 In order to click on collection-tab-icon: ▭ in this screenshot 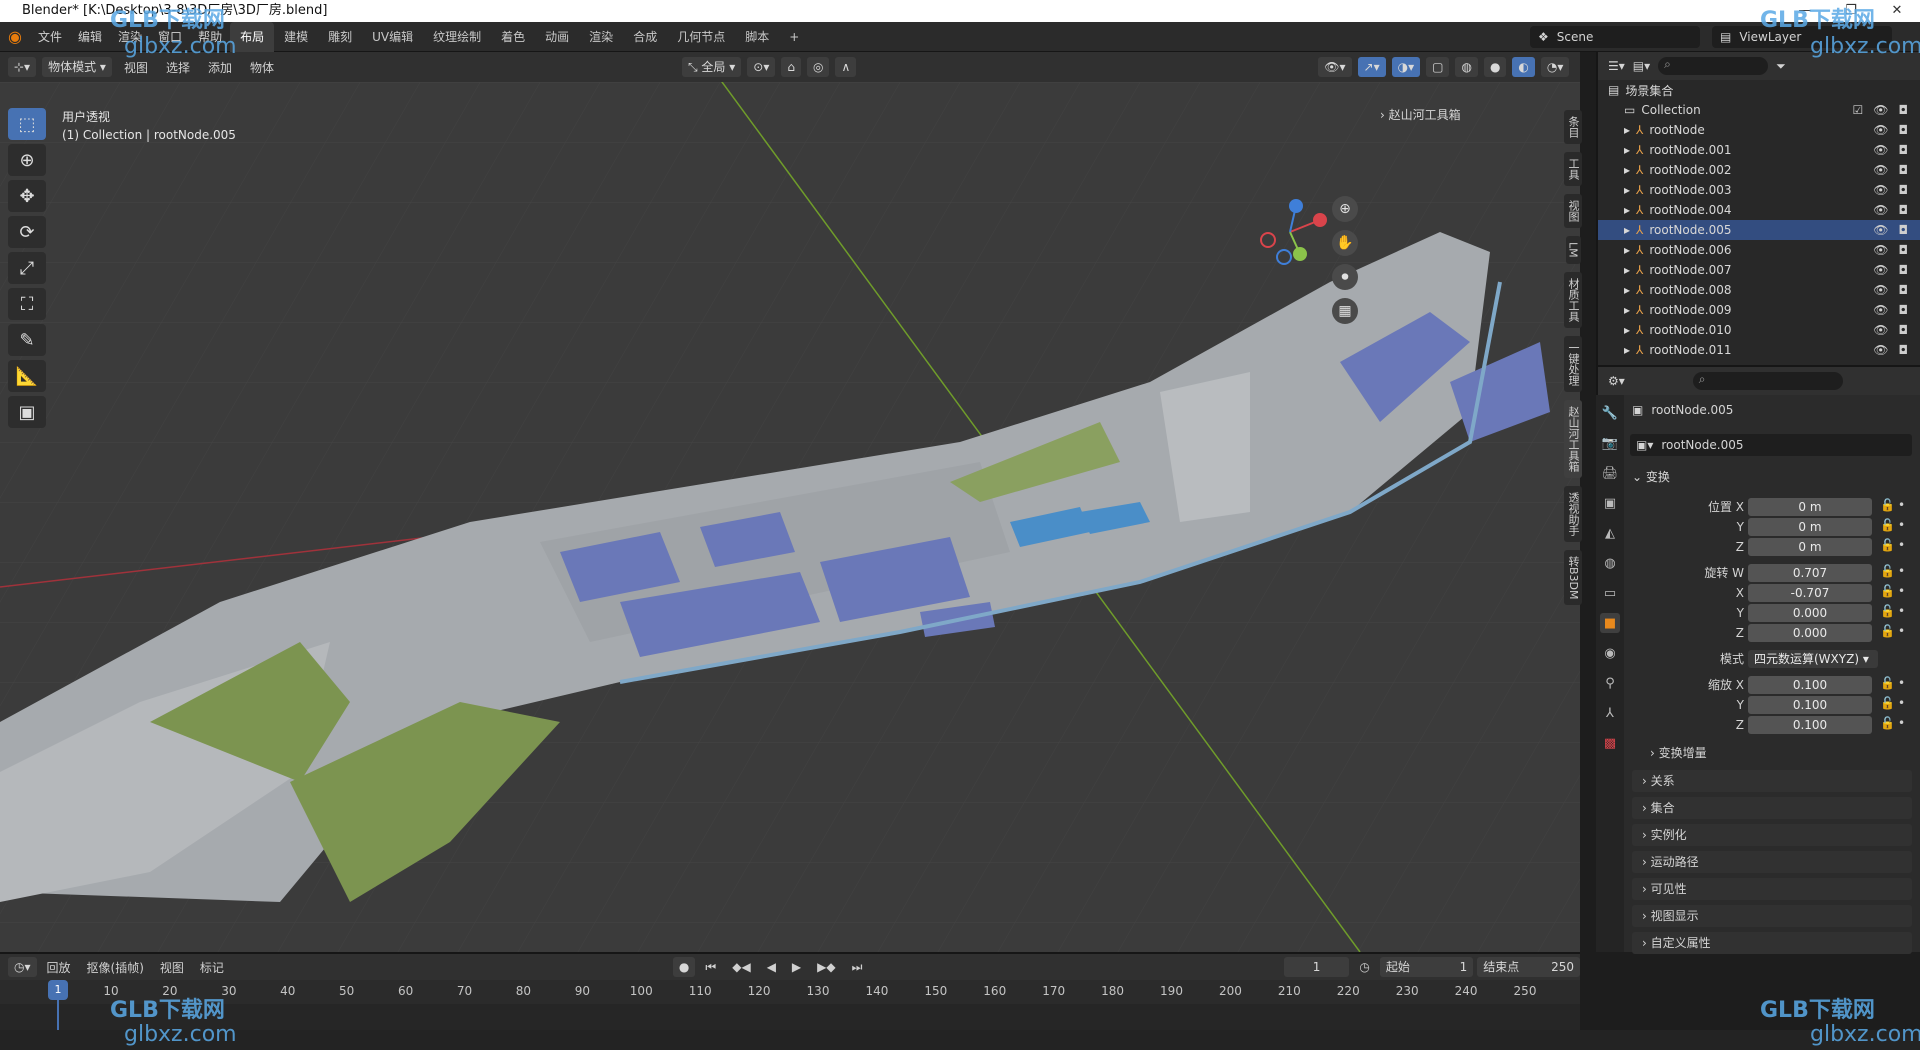, I will do `click(1610, 593)`.